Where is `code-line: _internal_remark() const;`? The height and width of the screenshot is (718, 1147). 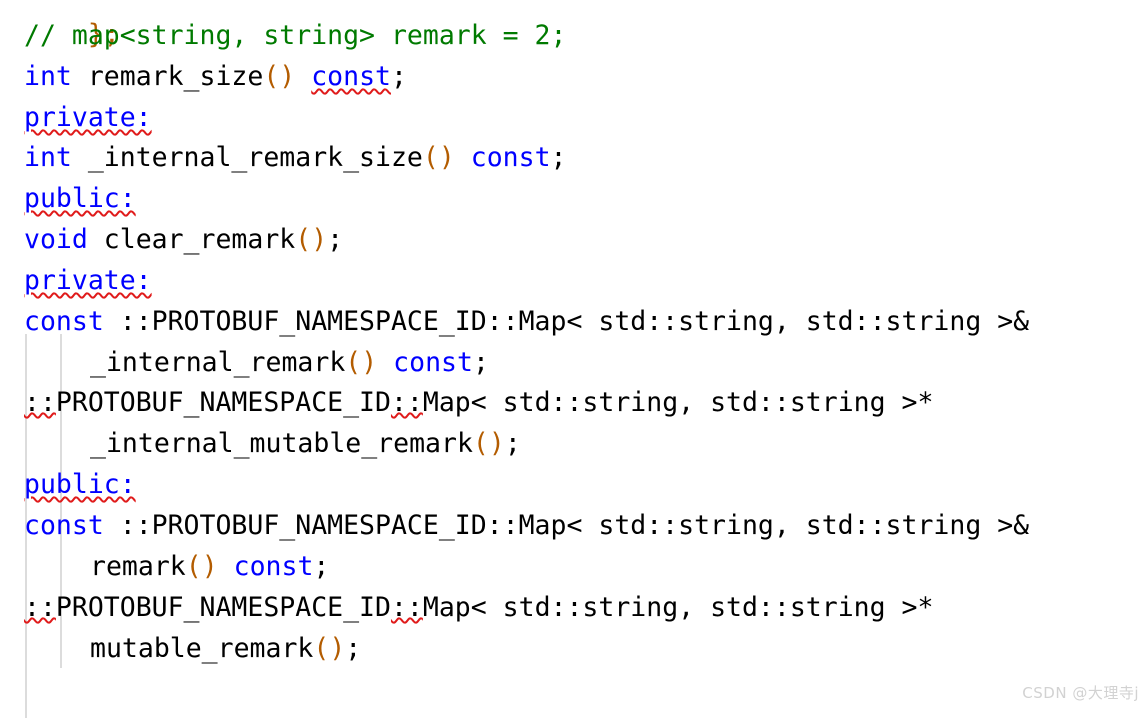 code-line: _internal_remark() const; is located at coordinates (244, 363).